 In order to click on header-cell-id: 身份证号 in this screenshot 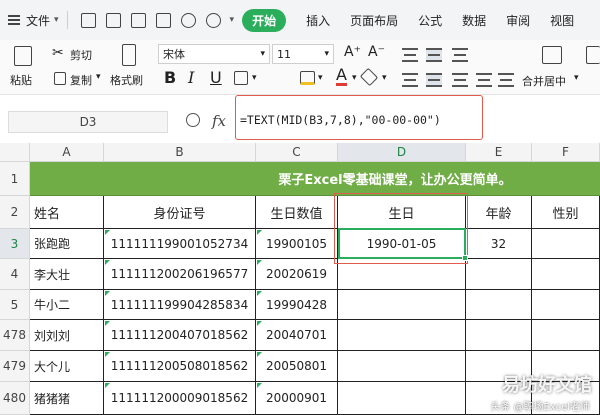, I will do `click(180, 212)`.